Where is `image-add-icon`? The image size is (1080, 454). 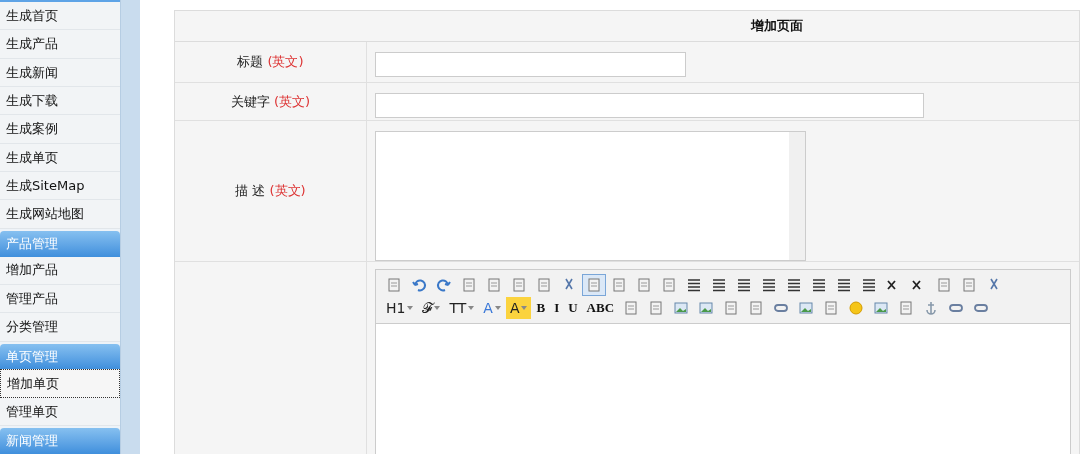
image-add-icon is located at coordinates (681, 308).